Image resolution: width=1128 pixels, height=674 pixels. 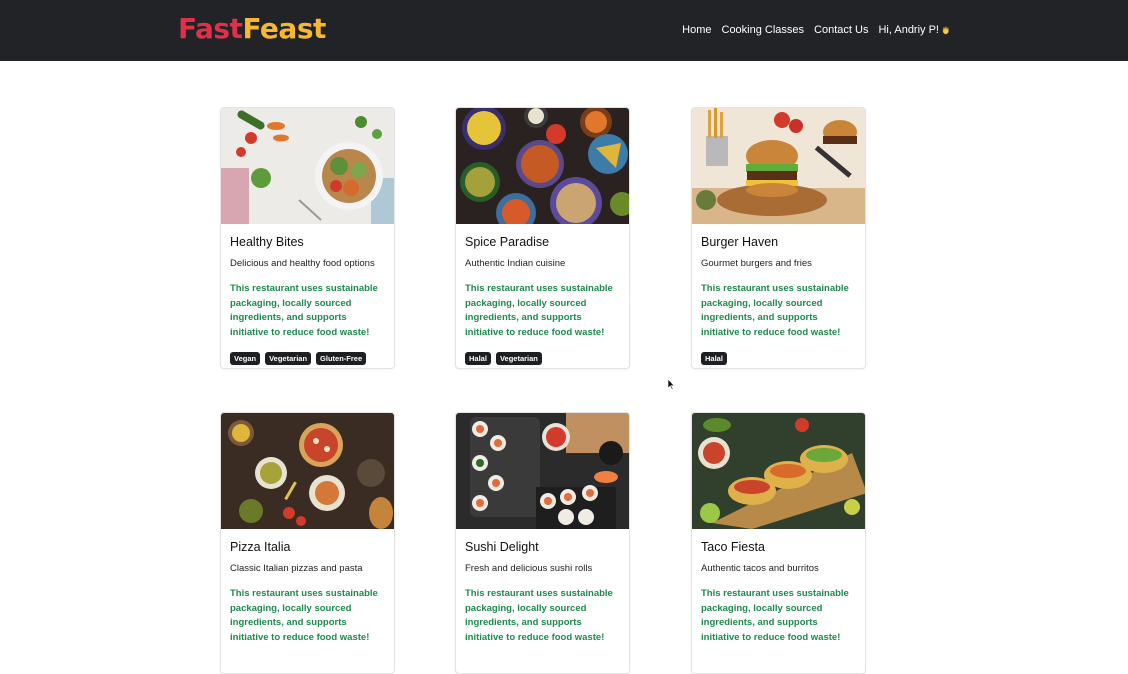 What do you see at coordinates (696, 30) in the screenshot?
I see `nav-home-link: Home` at bounding box center [696, 30].